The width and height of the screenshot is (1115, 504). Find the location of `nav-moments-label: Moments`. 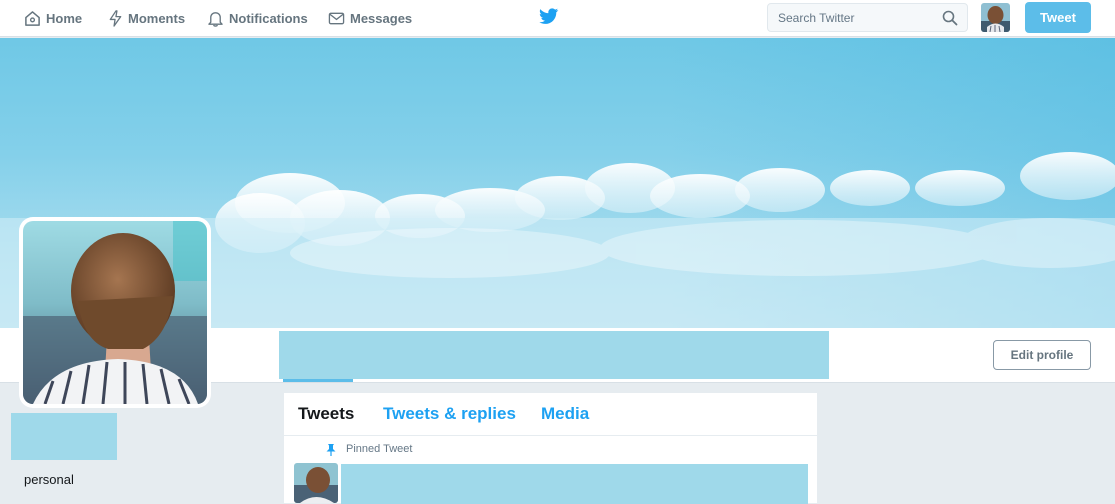

nav-moments-label: Moments is located at coordinates (157, 18).